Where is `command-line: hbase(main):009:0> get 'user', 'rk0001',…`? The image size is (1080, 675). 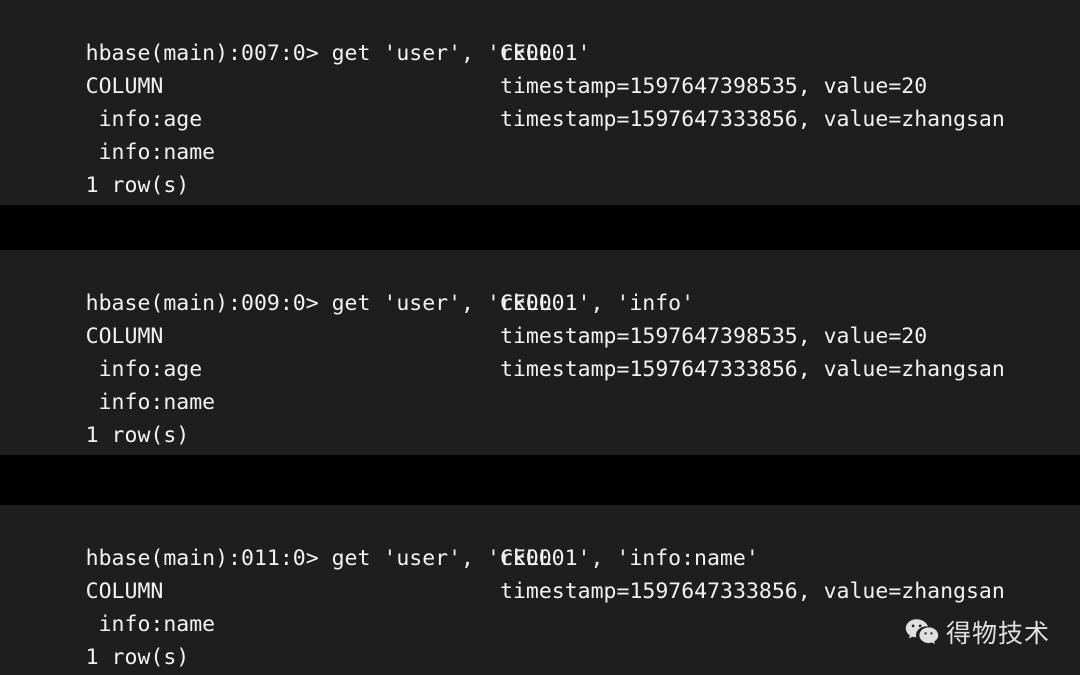 command-line: hbase(main):009:0> get 'user', 'rk0001',… is located at coordinates (540, 285).